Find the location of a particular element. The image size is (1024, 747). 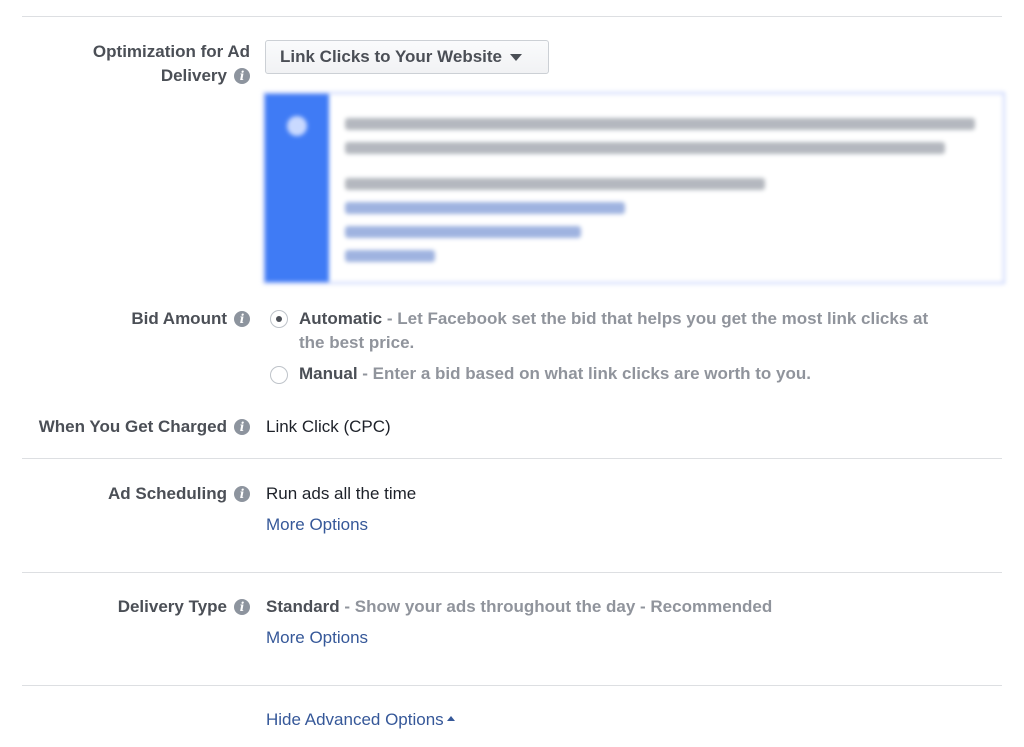

delivery-label-row: Delivery Type i is located at coordinates (130, 607).